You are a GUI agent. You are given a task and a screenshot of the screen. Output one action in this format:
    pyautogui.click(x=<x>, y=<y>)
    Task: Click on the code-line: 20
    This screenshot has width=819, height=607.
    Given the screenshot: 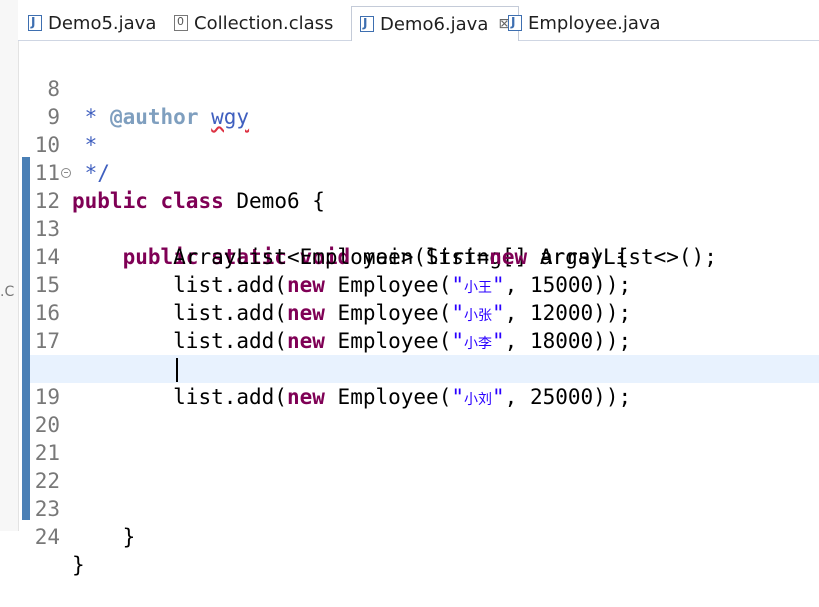 What is the action you would take?
    pyautogui.click(x=424, y=410)
    